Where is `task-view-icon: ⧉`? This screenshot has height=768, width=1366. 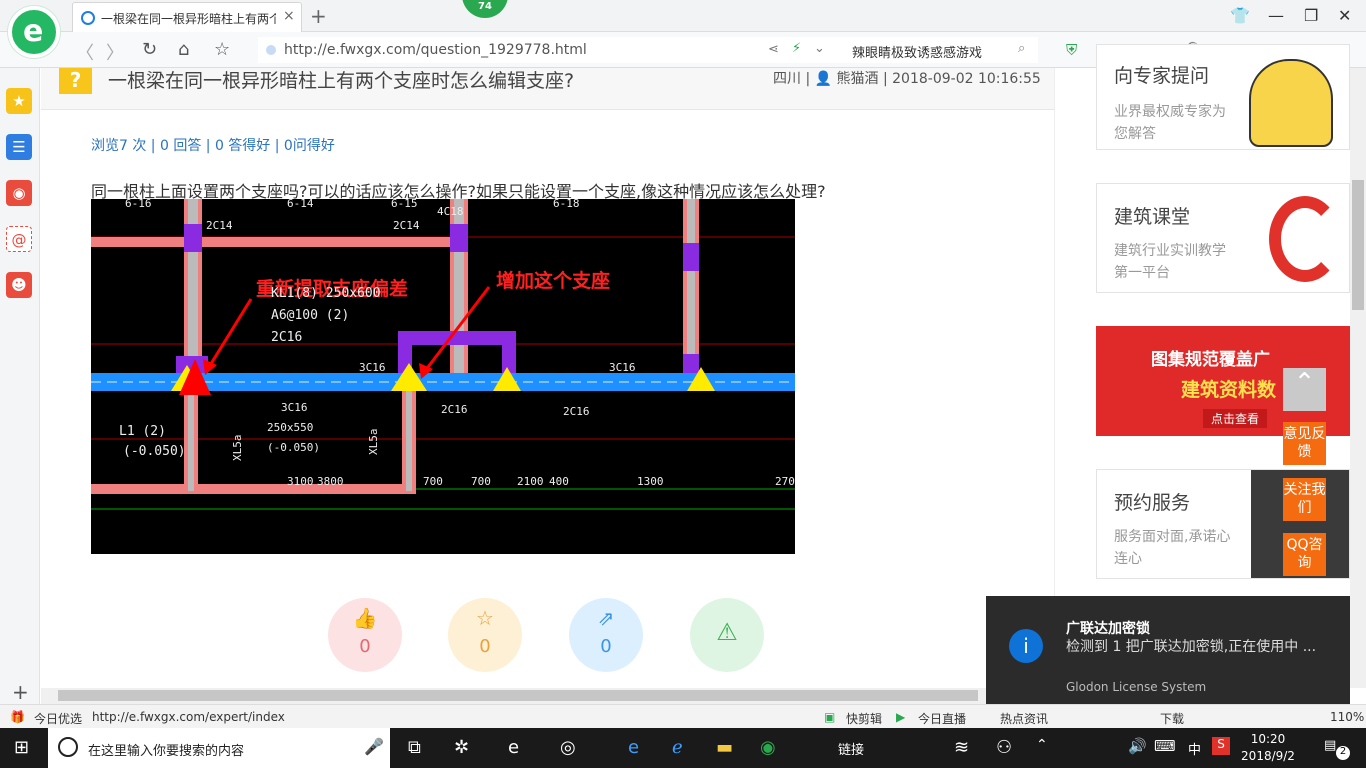
task-view-icon: ⧉ is located at coordinates (414, 747).